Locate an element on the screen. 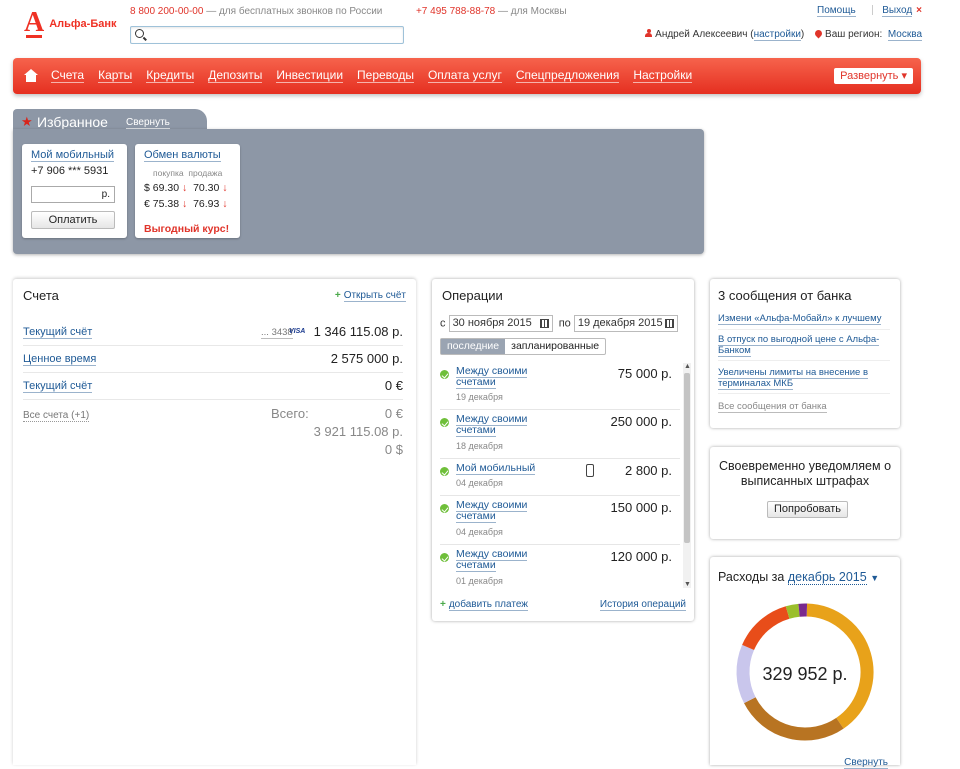  nav-item-cards: Карты is located at coordinates (115, 75).